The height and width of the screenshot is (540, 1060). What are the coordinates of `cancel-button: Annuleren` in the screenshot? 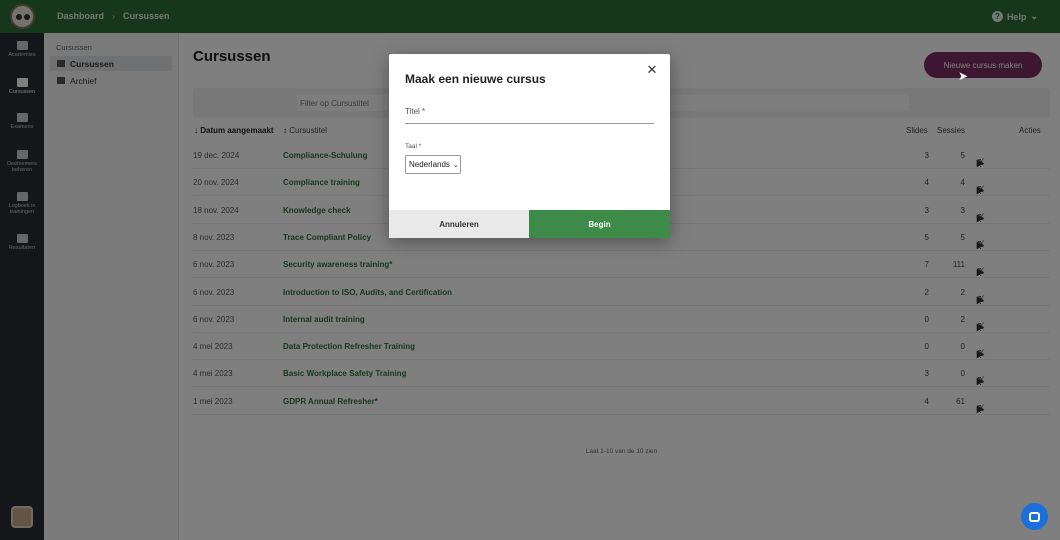 It's located at (459, 224).